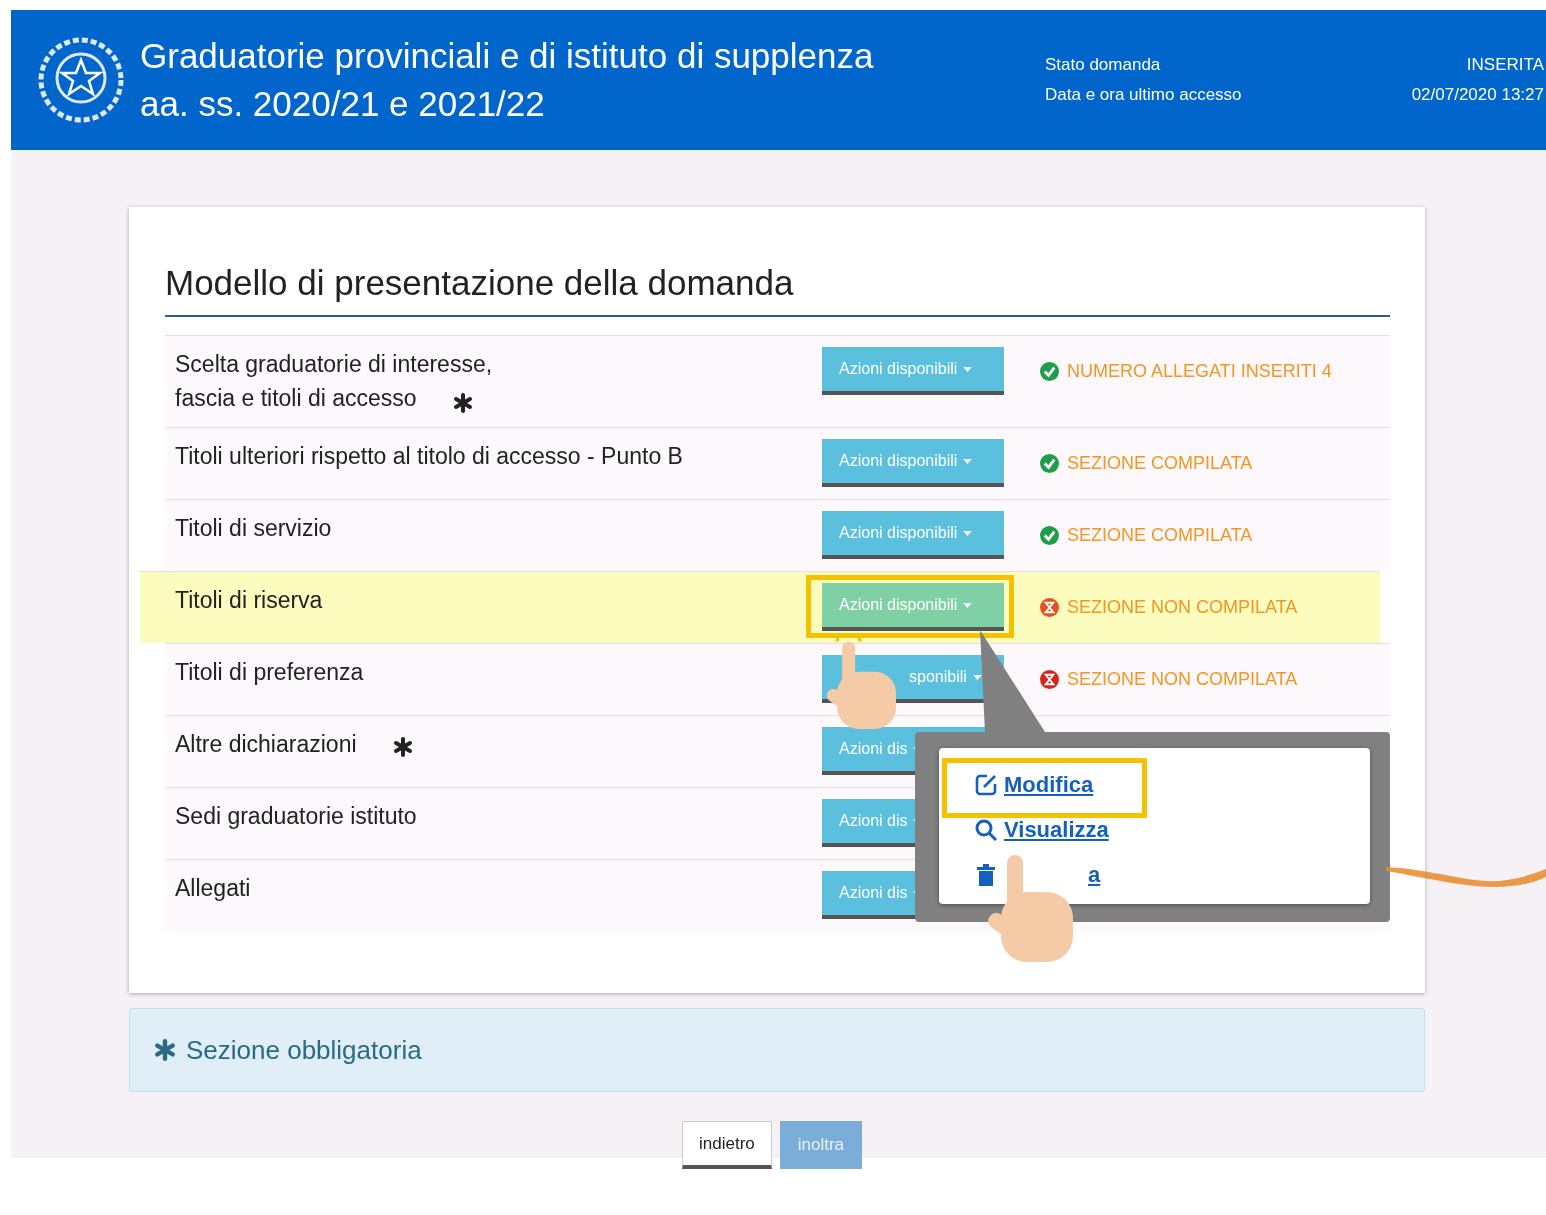  What do you see at coordinates (1094, 874) in the screenshot?
I see `menu-link: a` at bounding box center [1094, 874].